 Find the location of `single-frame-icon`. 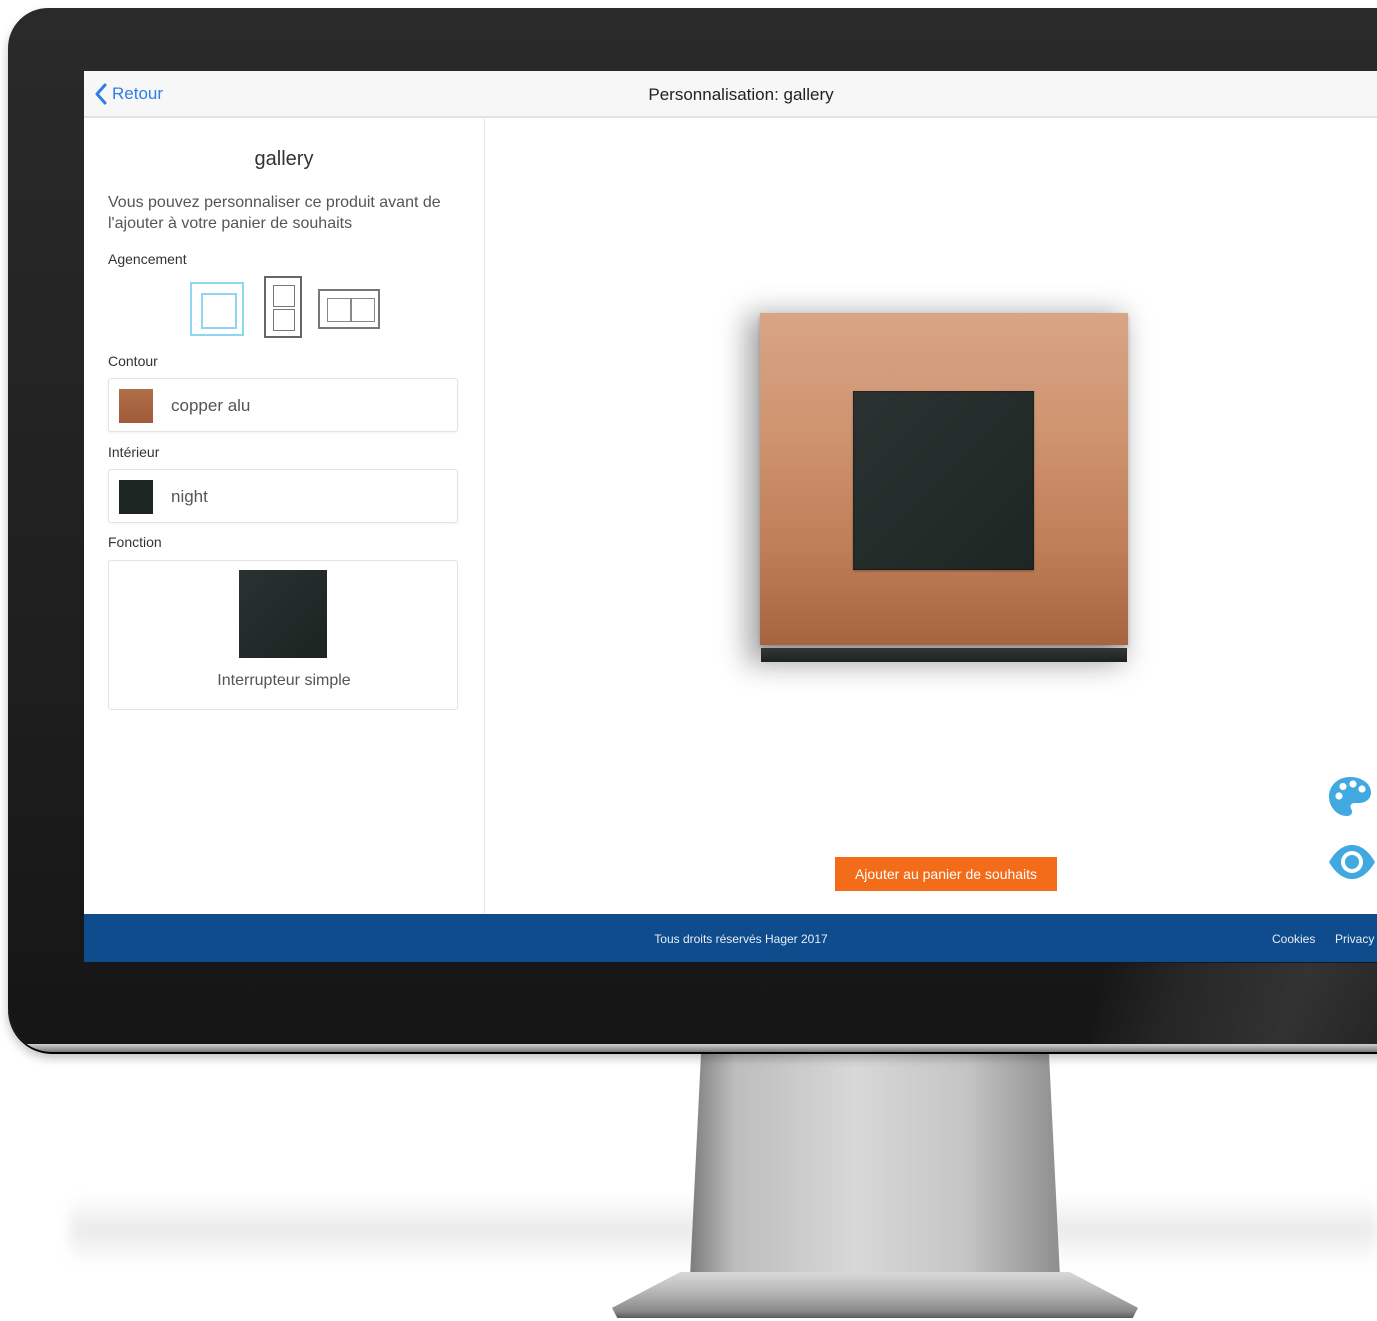

single-frame-icon is located at coordinates (219, 311).